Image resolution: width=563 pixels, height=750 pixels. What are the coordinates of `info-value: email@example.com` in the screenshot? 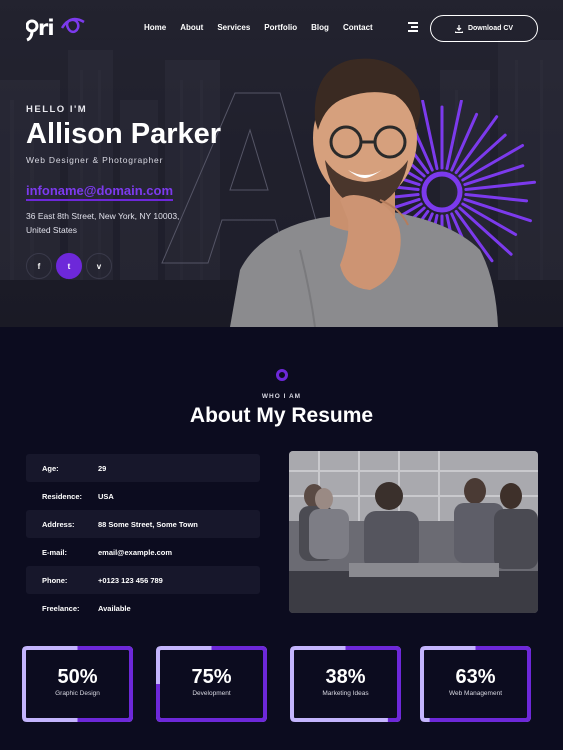 It's located at (135, 552).